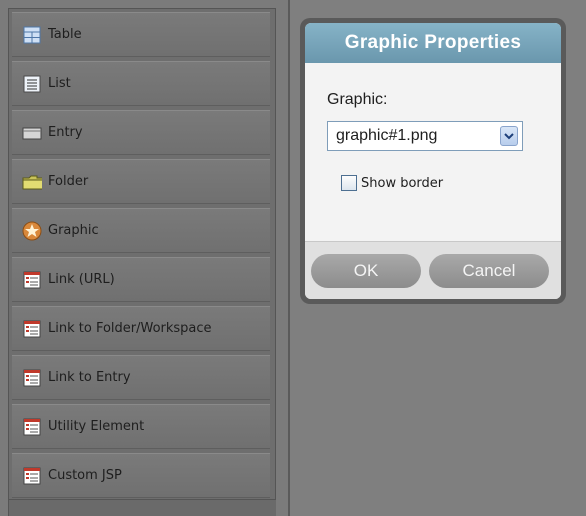 Image resolution: width=586 pixels, height=516 pixels. I want to click on graphic-field-label: Graphic:, so click(357, 99).